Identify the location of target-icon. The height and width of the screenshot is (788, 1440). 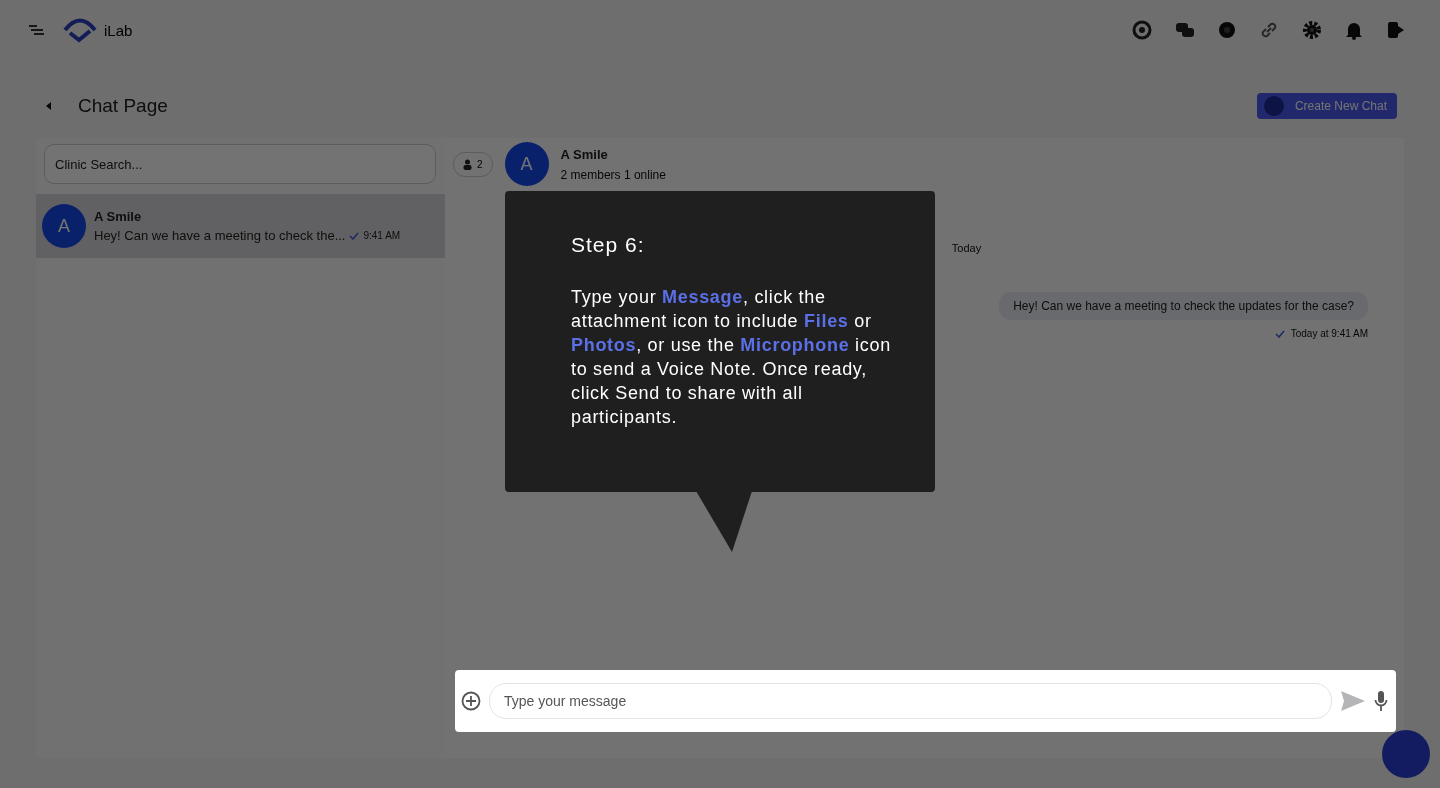
(1142, 30).